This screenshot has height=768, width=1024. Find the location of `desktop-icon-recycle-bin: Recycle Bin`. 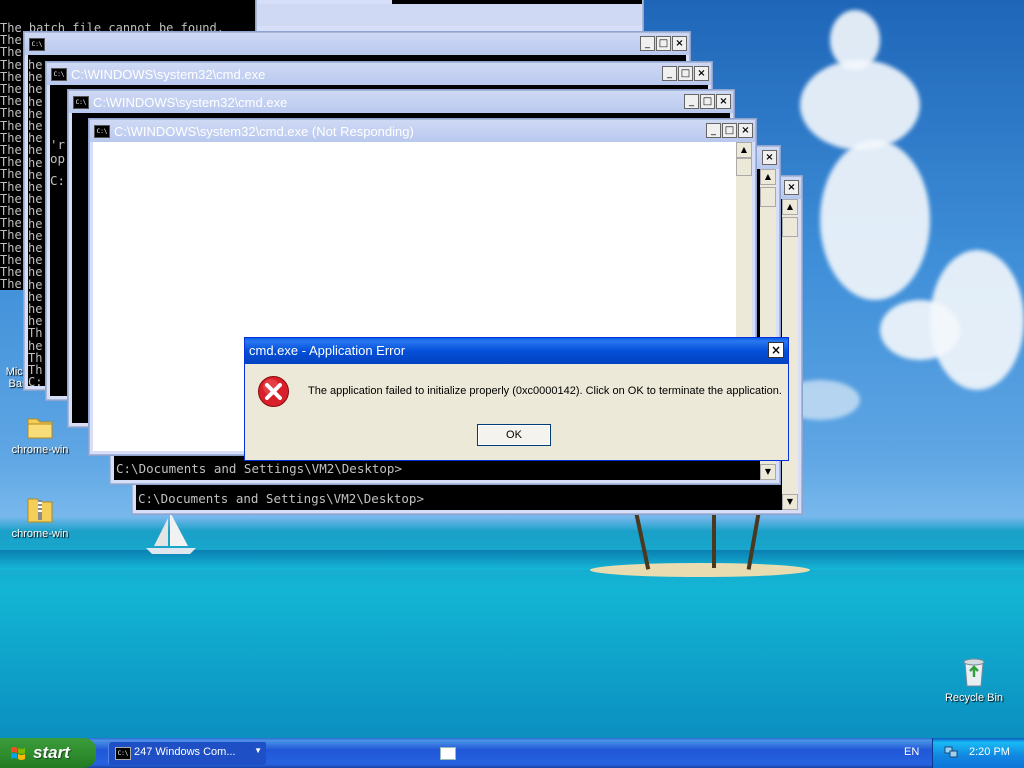

desktop-icon-recycle-bin: Recycle Bin is located at coordinates (974, 680).